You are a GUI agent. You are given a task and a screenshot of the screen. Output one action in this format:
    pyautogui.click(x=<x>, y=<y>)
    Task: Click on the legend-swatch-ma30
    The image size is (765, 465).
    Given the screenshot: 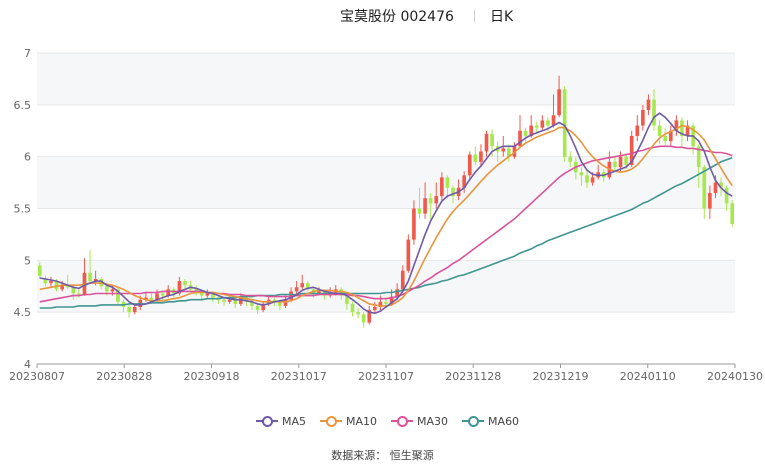 What is the action you would take?
    pyautogui.click(x=402, y=421)
    